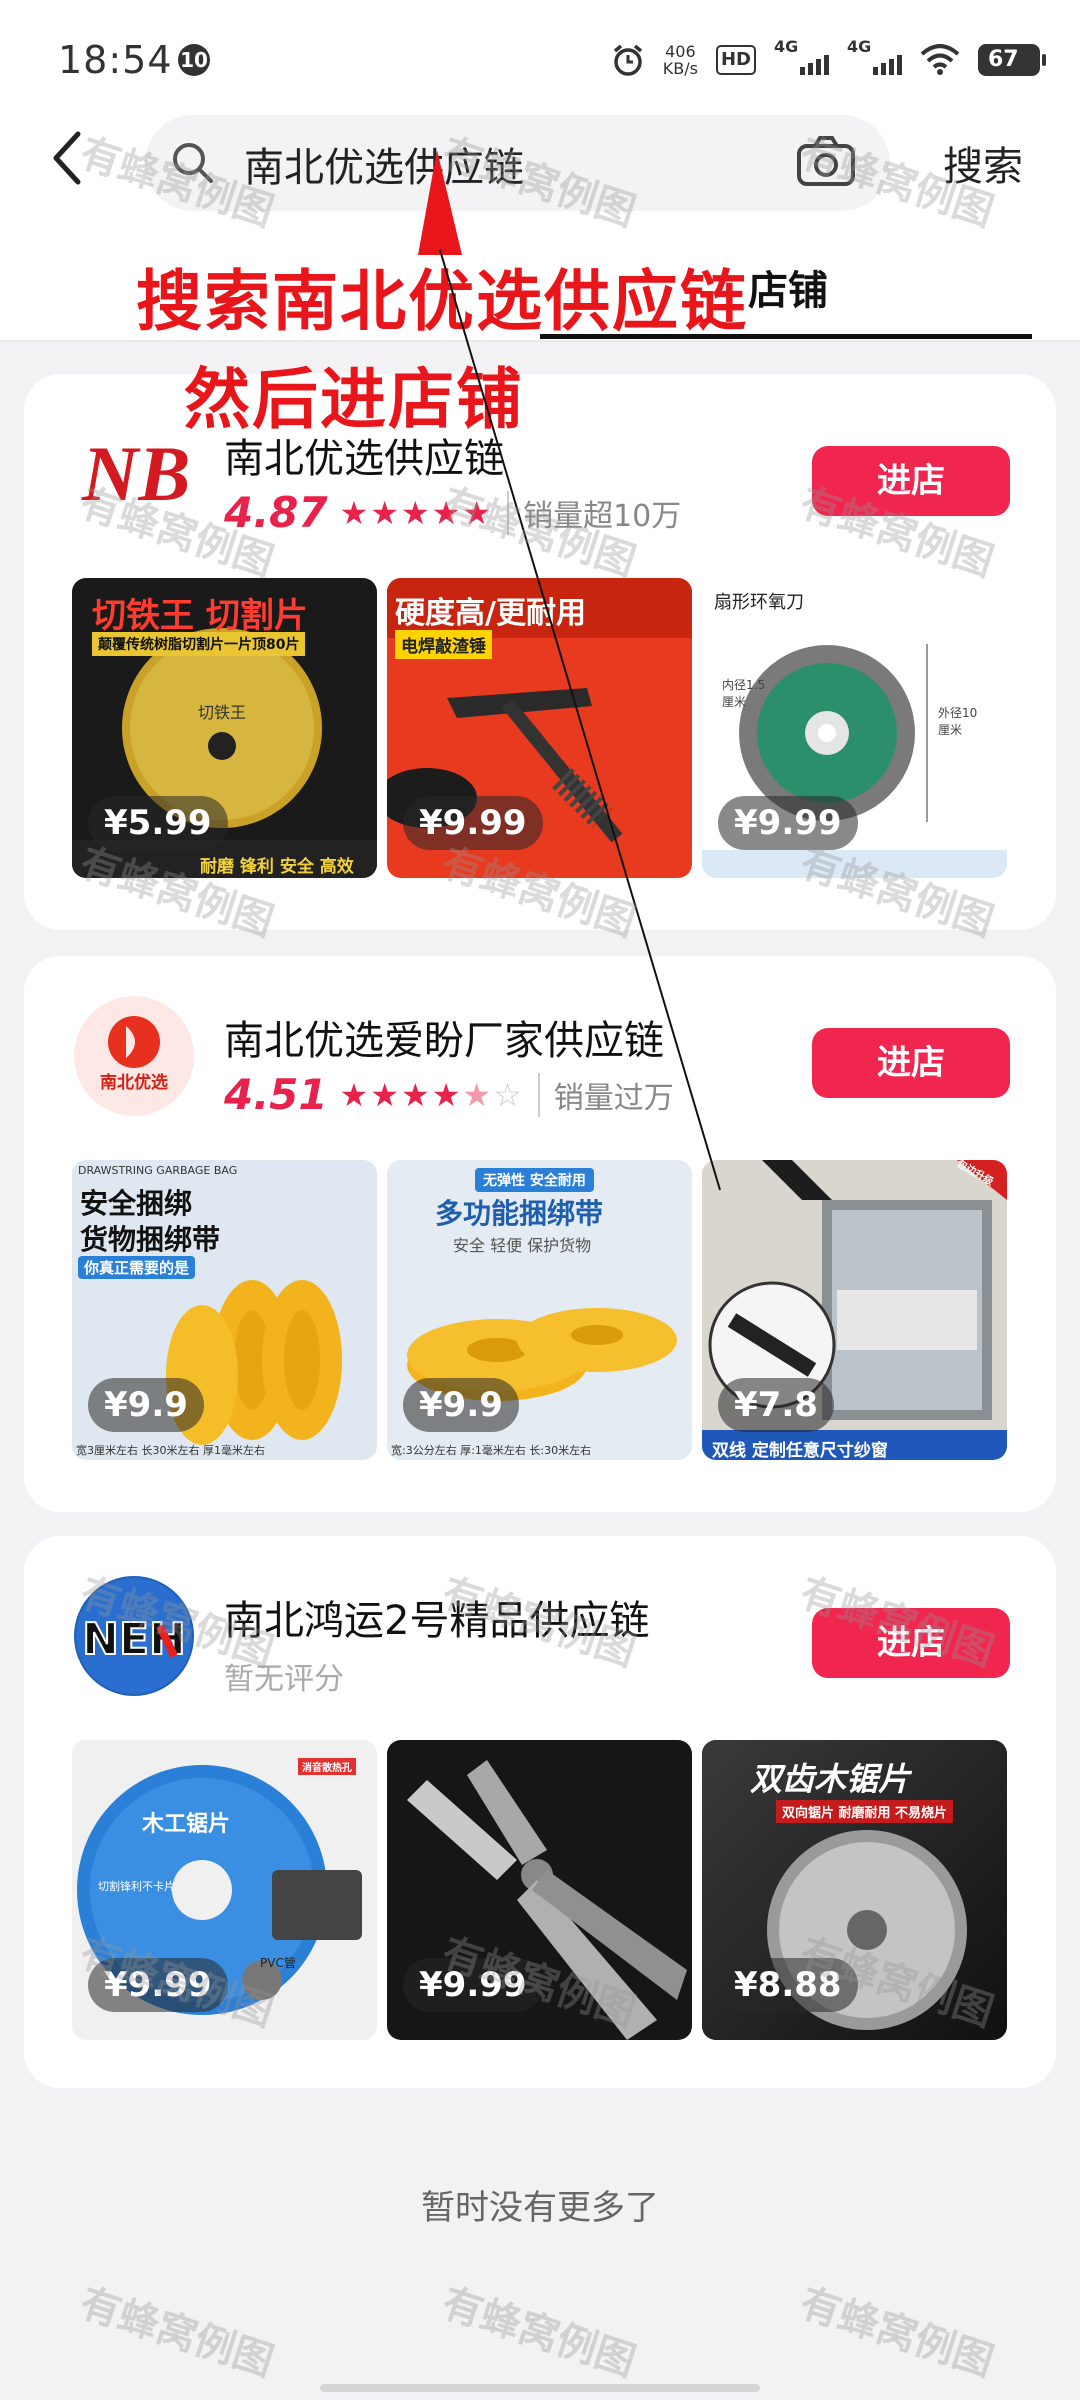 The image size is (1080, 2400). I want to click on tab-shop: 店铺, so click(788, 287).